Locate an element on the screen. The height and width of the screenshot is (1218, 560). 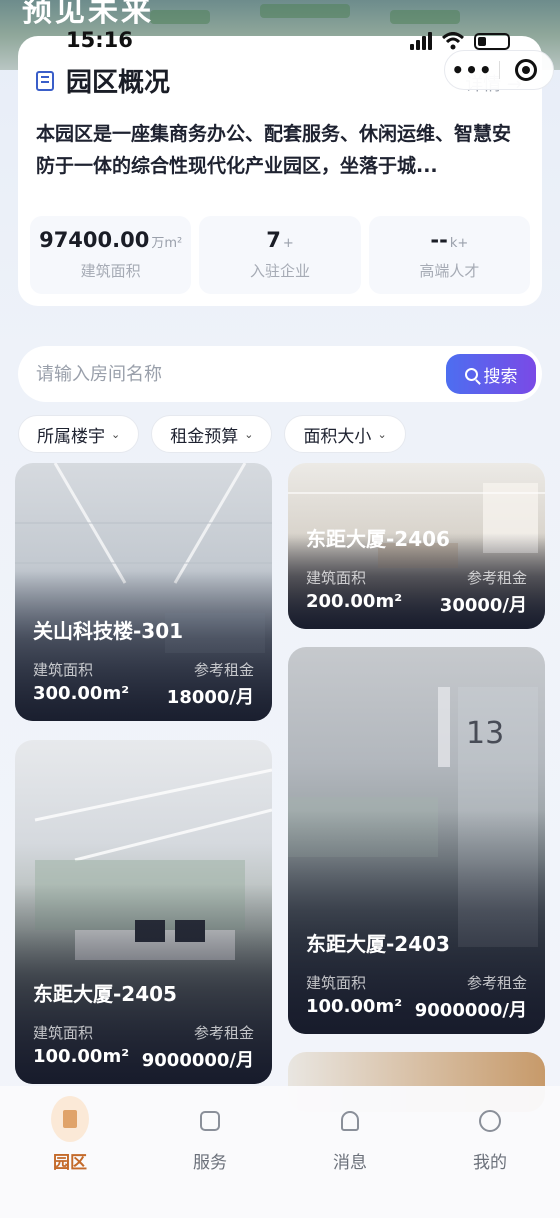
search-button-label: 搜索 is located at coordinates (500, 376).